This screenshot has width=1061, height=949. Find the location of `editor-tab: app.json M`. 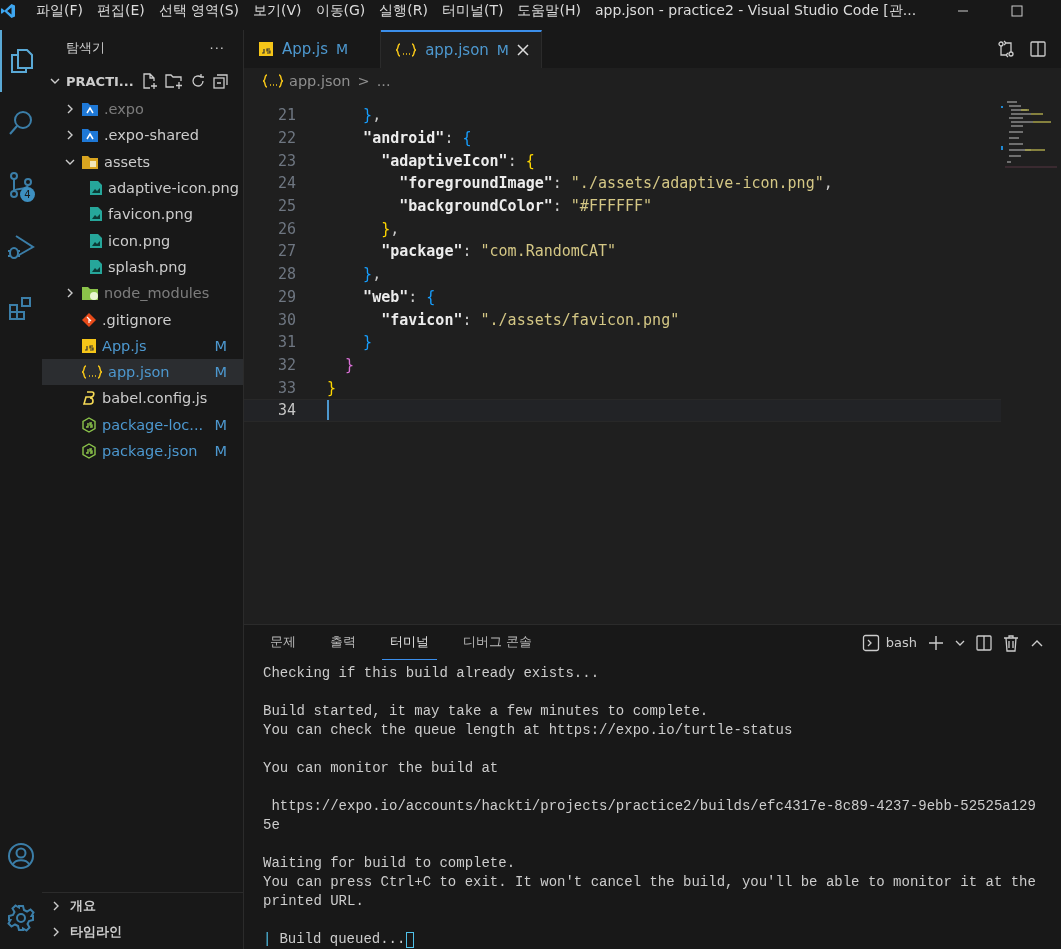

editor-tab: app.json M is located at coordinates (461, 49).